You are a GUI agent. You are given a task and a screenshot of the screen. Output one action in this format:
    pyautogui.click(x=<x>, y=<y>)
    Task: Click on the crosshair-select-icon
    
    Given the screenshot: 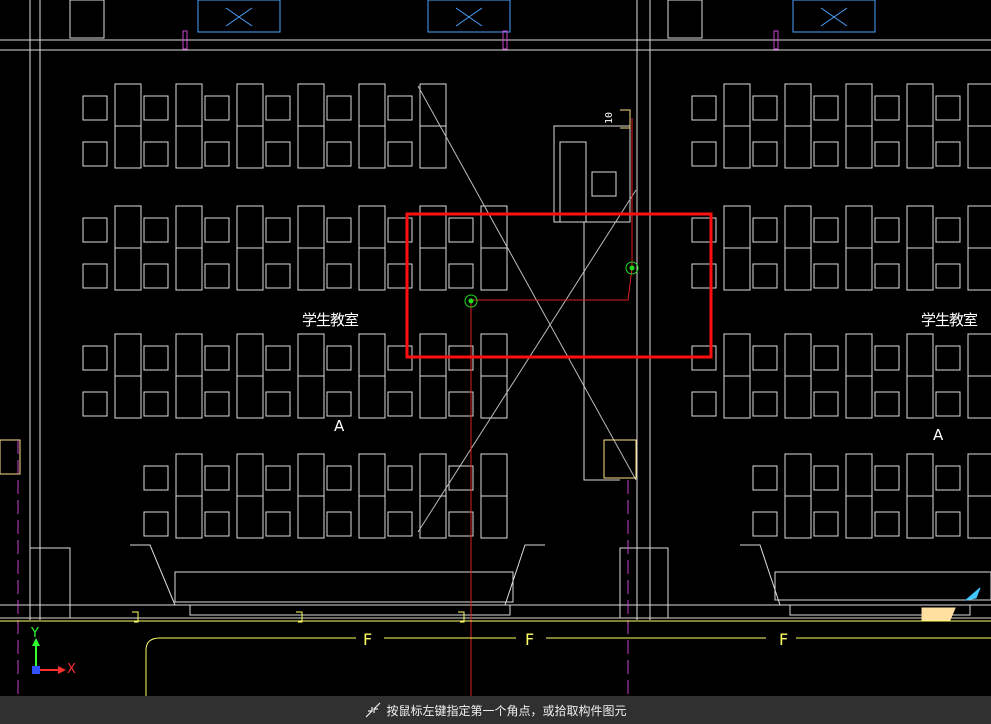 What is the action you would take?
    pyautogui.click(x=373, y=710)
    